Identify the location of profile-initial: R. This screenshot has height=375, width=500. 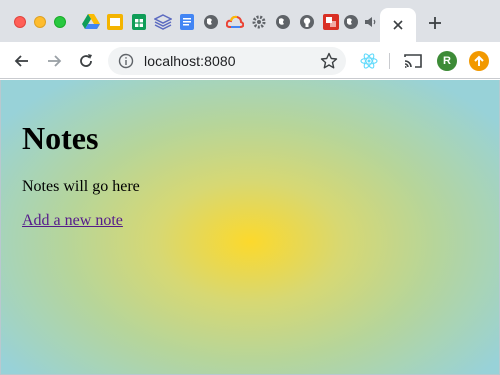
(447, 61).